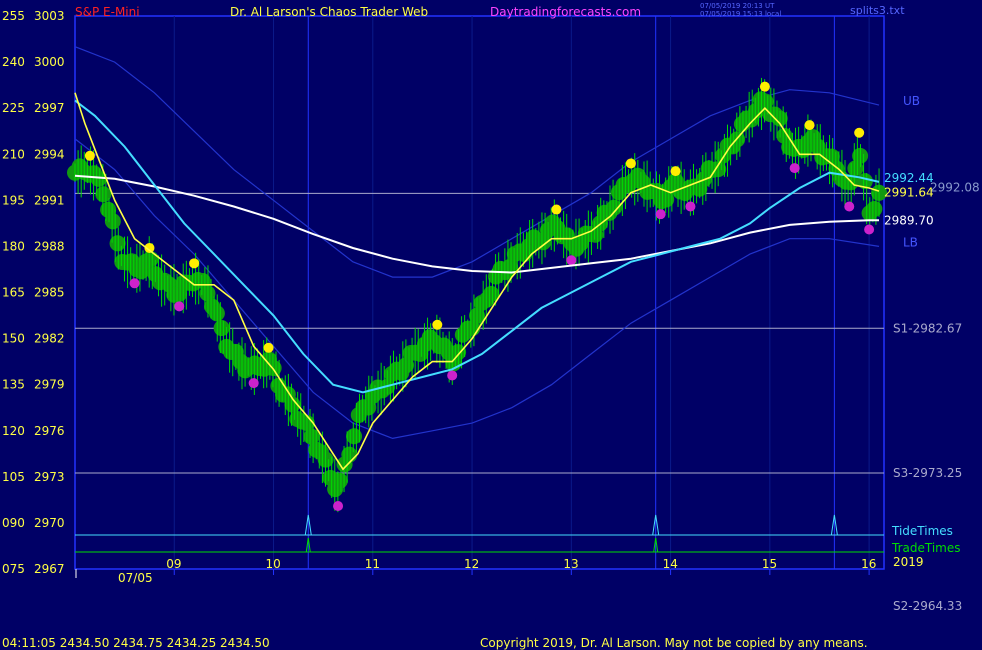 This screenshot has width=982, height=650. What do you see at coordinates (877, 10) in the screenshot?
I see `data-file-label: splits3.txt` at bounding box center [877, 10].